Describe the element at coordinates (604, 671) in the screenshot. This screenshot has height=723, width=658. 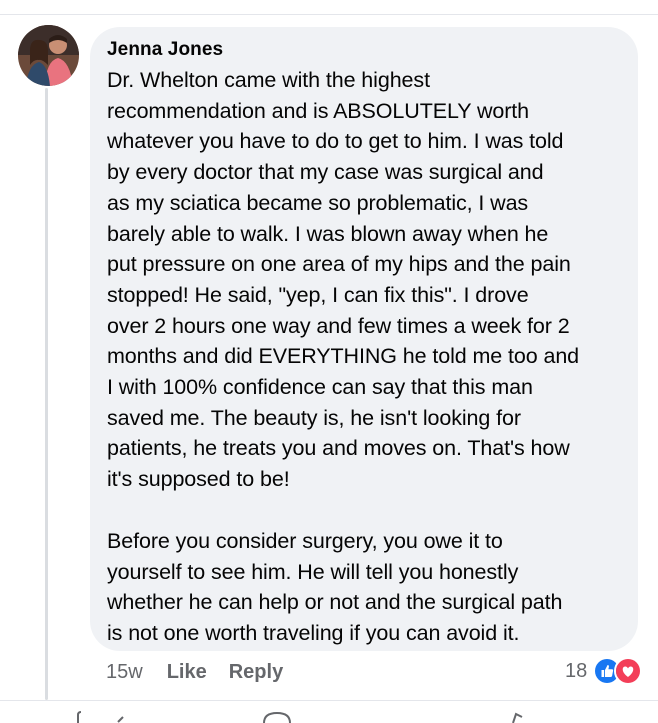
I see `reactions-summary: 18` at that location.